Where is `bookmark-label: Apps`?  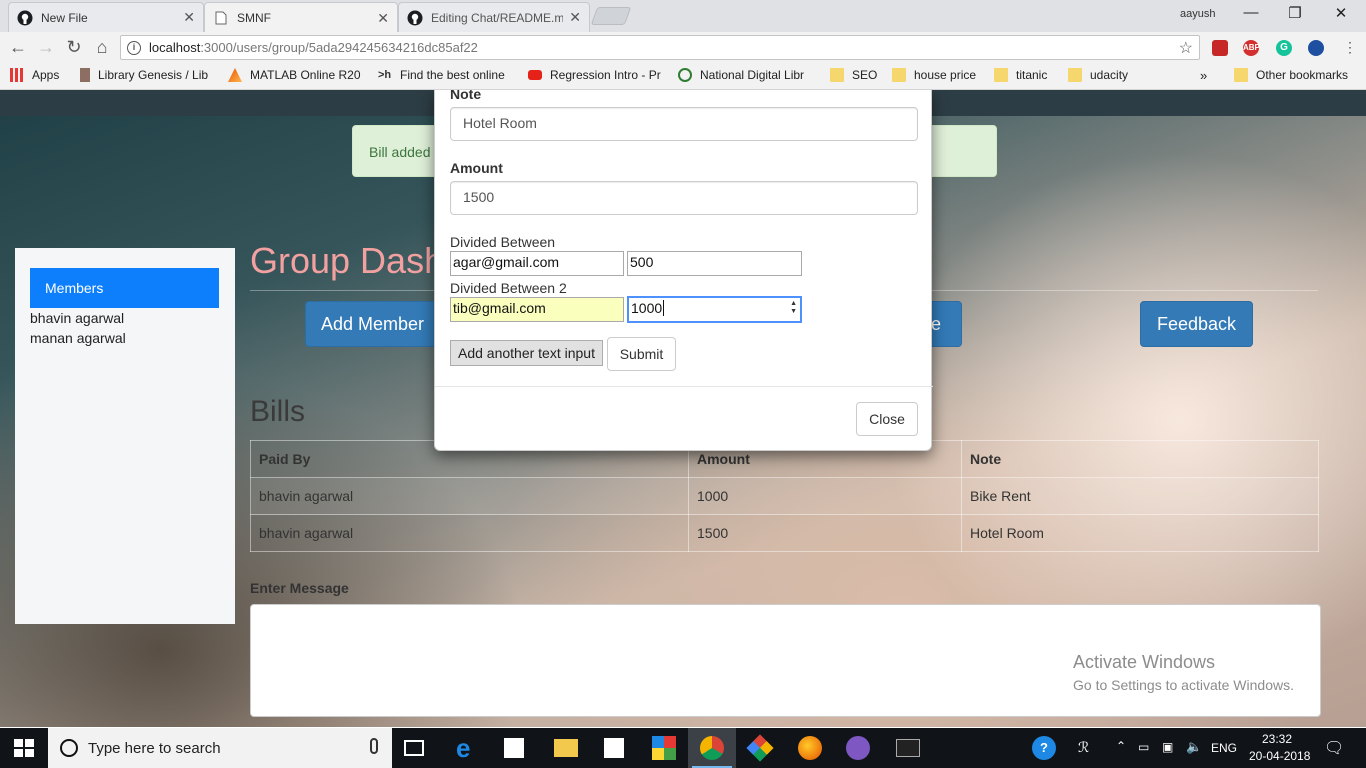 bookmark-label: Apps is located at coordinates (46, 75).